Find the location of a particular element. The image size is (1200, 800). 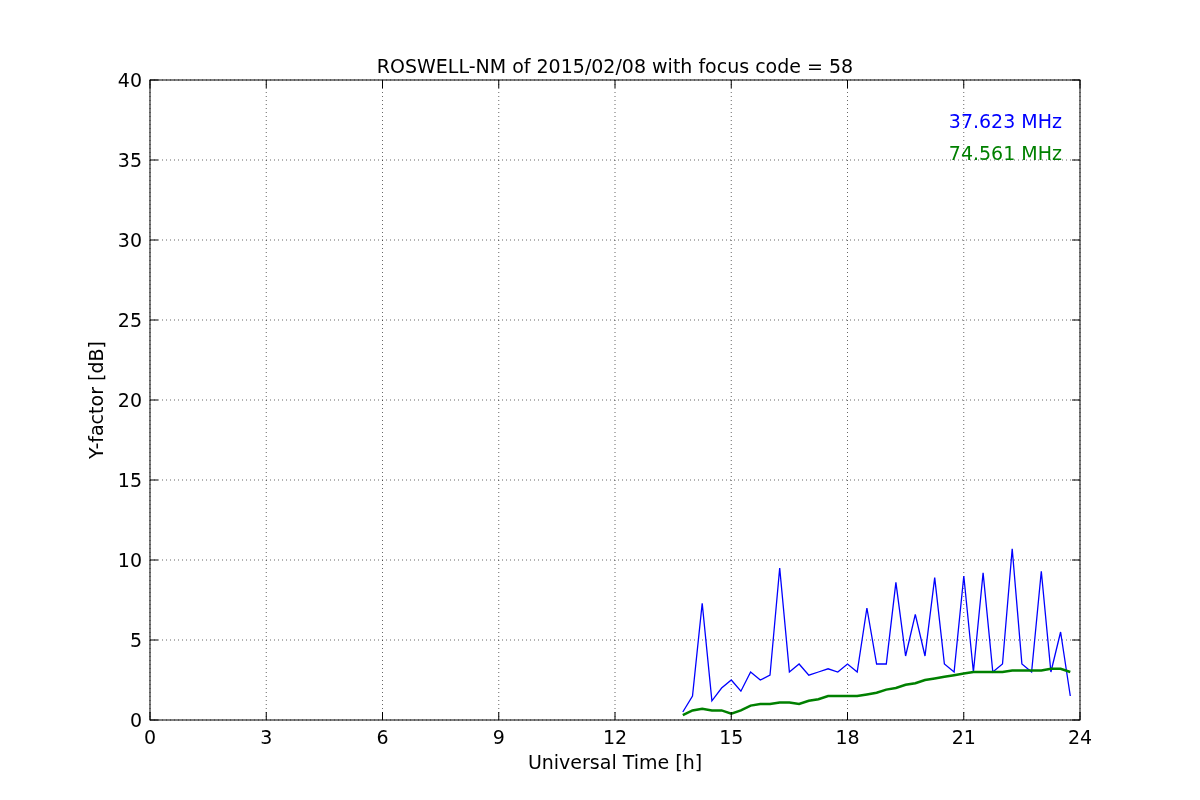

tick-label: 40 is located at coordinates (129, 80).